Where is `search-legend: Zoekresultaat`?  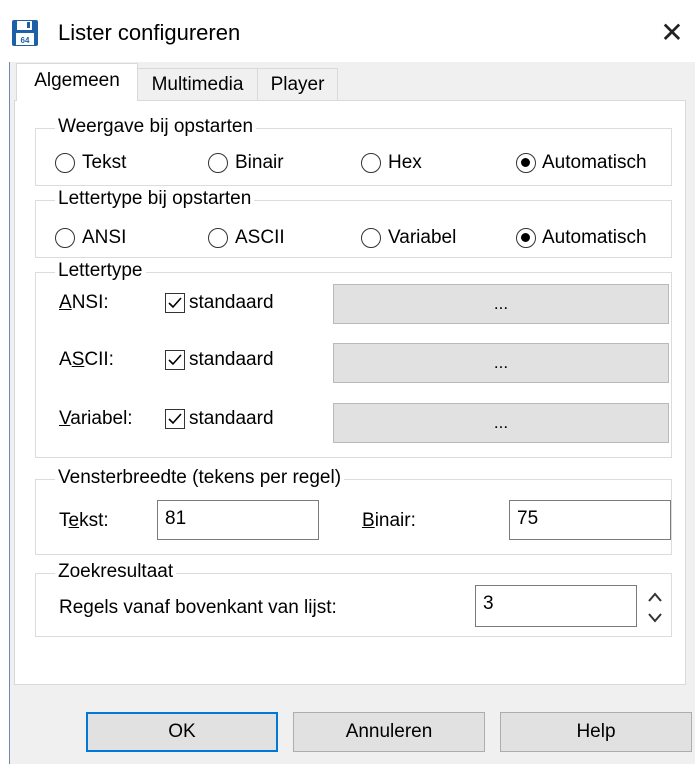 search-legend: Zoekresultaat is located at coordinates (116, 572).